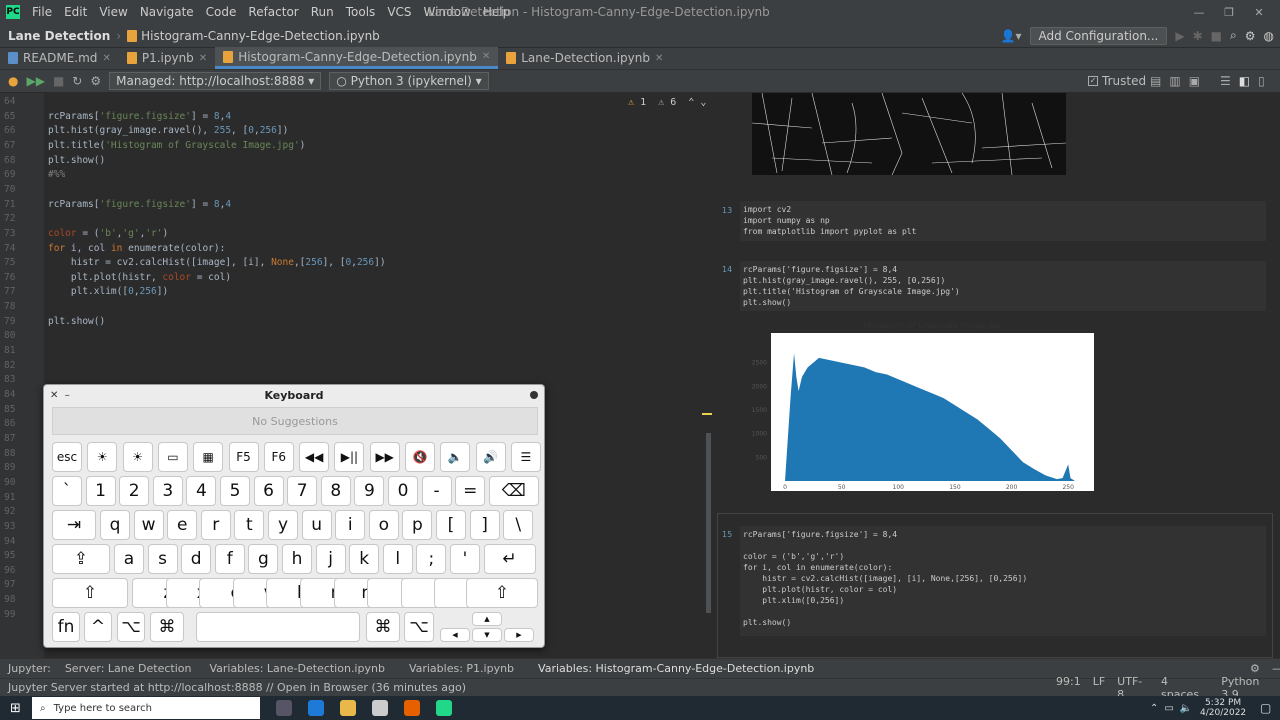  What do you see at coordinates (100, 491) in the screenshot?
I see `key-1: 1` at bounding box center [100, 491].